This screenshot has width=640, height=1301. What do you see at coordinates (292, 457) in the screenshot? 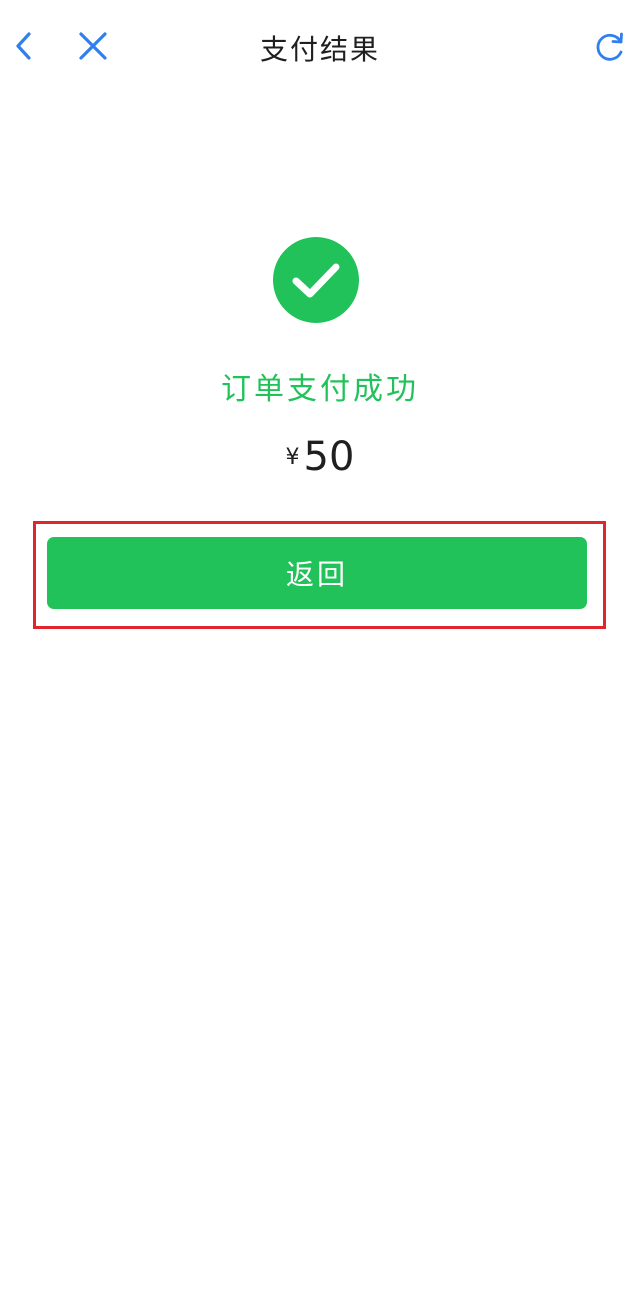
I see `currency-symbol: ¥` at bounding box center [292, 457].